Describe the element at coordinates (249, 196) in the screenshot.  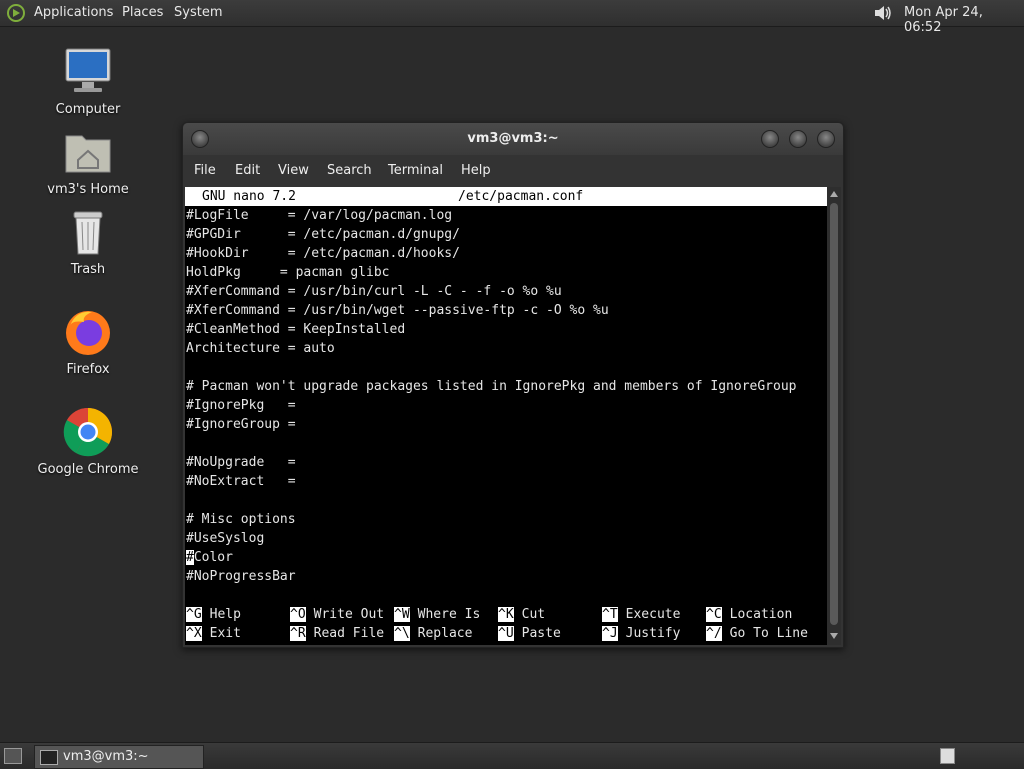
I see `nano-version: GNU nano 7.2` at that location.